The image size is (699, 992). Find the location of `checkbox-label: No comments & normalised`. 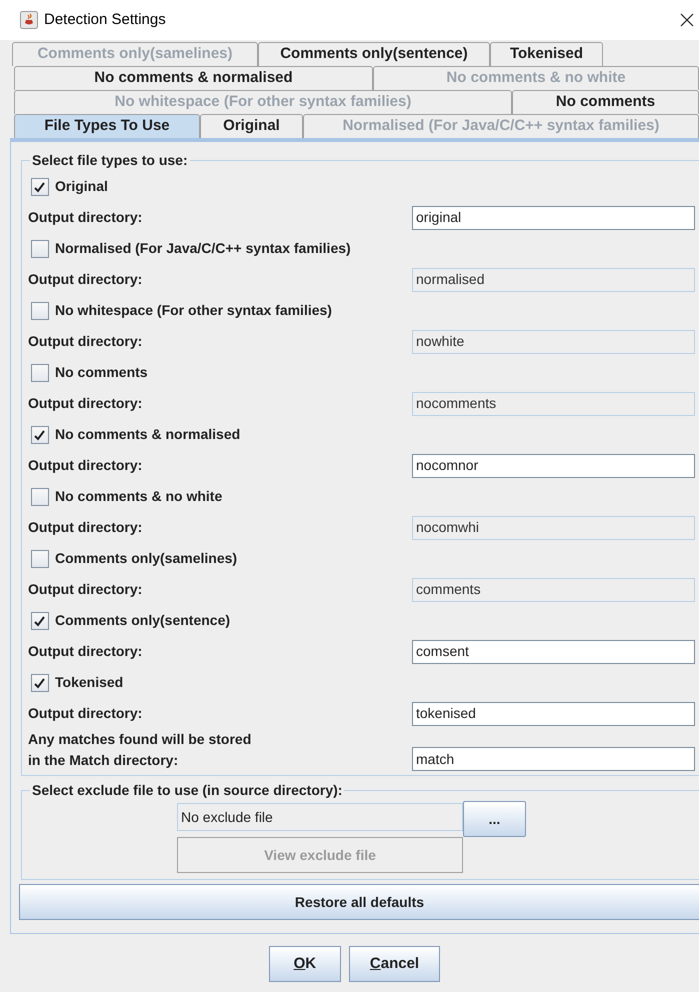

checkbox-label: No comments & normalised is located at coordinates (147, 434).